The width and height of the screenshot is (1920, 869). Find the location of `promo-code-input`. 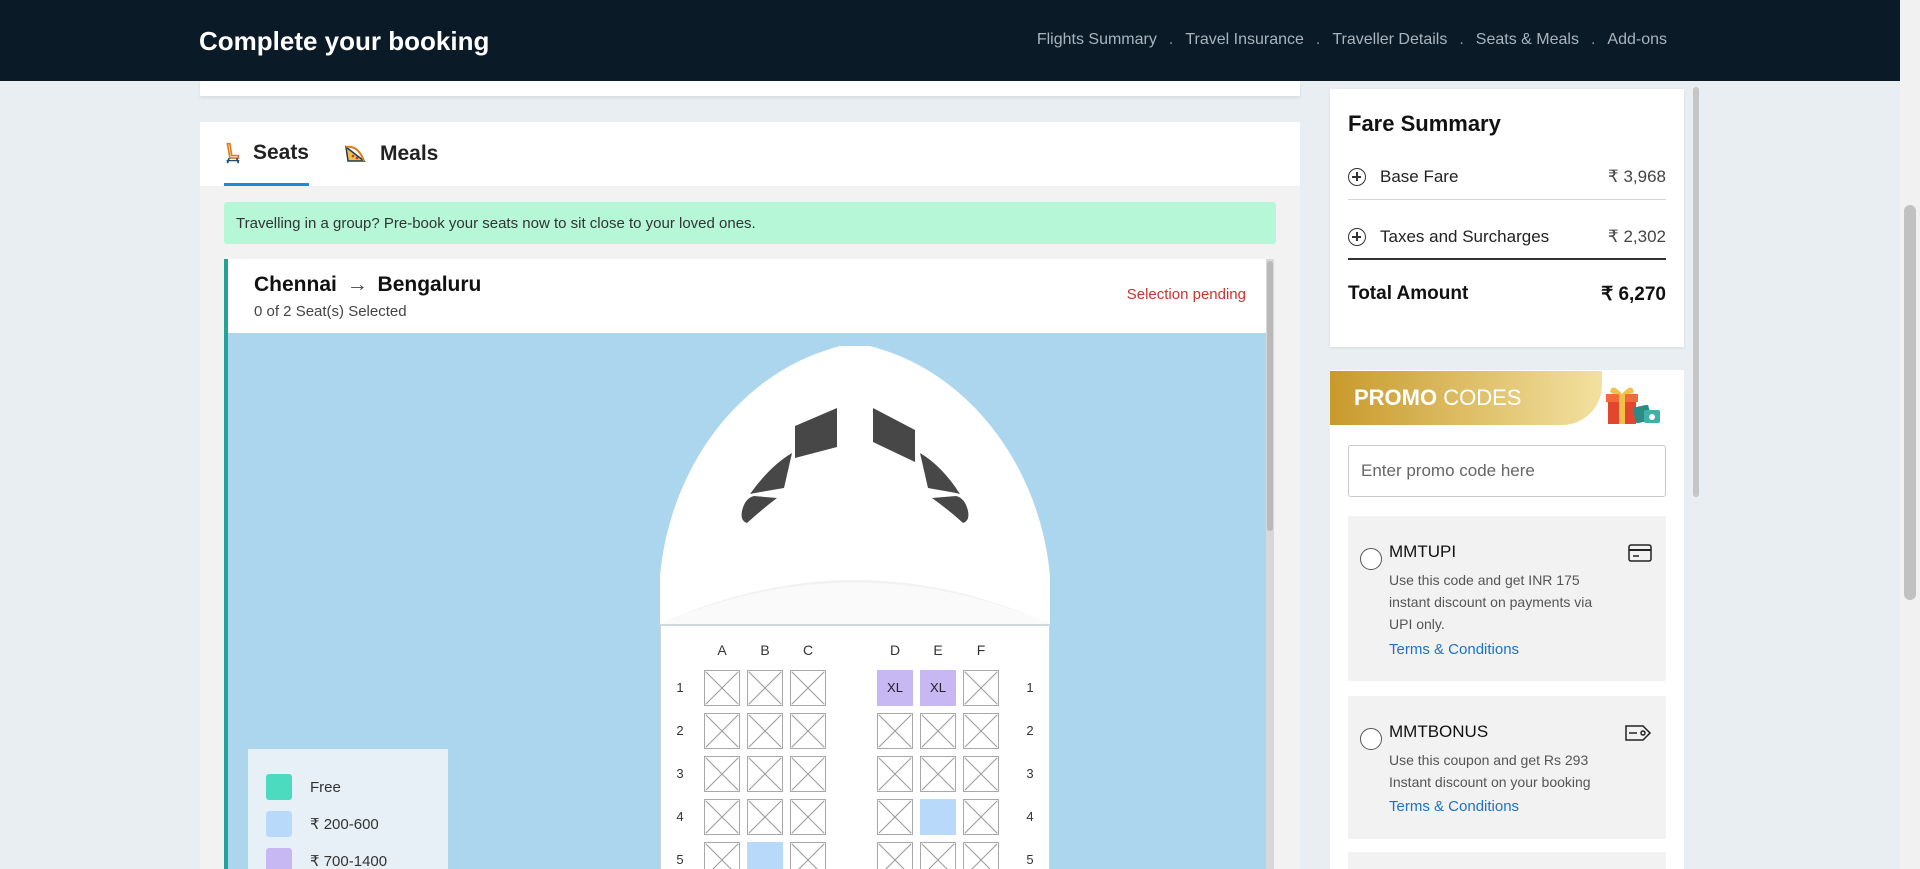

promo-code-input is located at coordinates (1507, 471).